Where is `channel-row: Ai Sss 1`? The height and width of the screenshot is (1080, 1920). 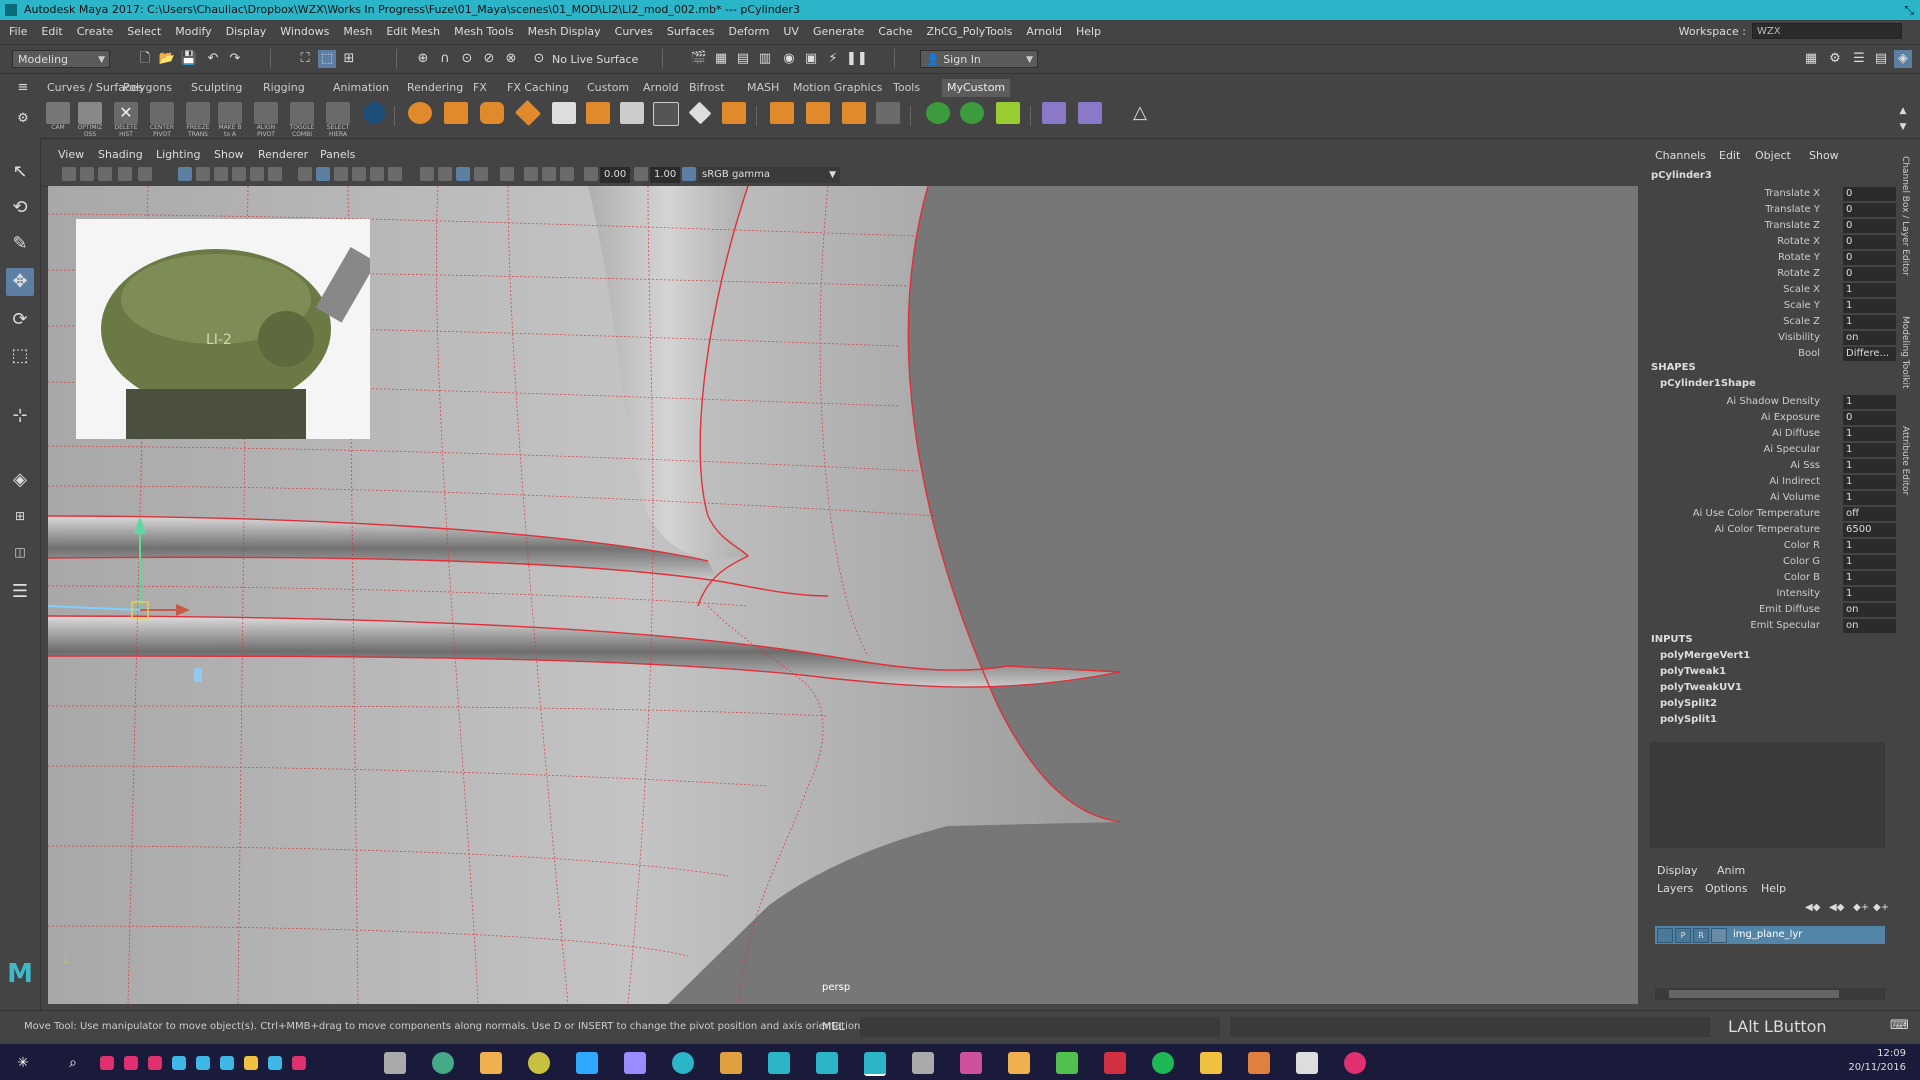 channel-row: Ai Sss 1 is located at coordinates (1771, 466).